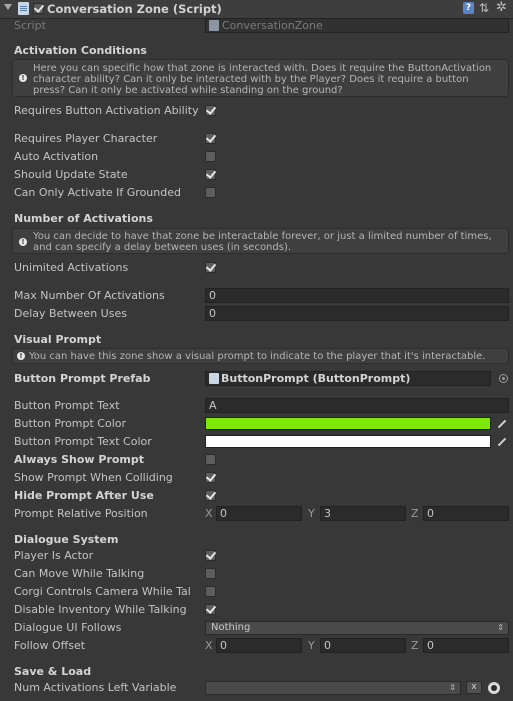 The image size is (513, 701). Describe the element at coordinates (357, 295) in the screenshot. I see `max-number-activations-input: 0` at that location.